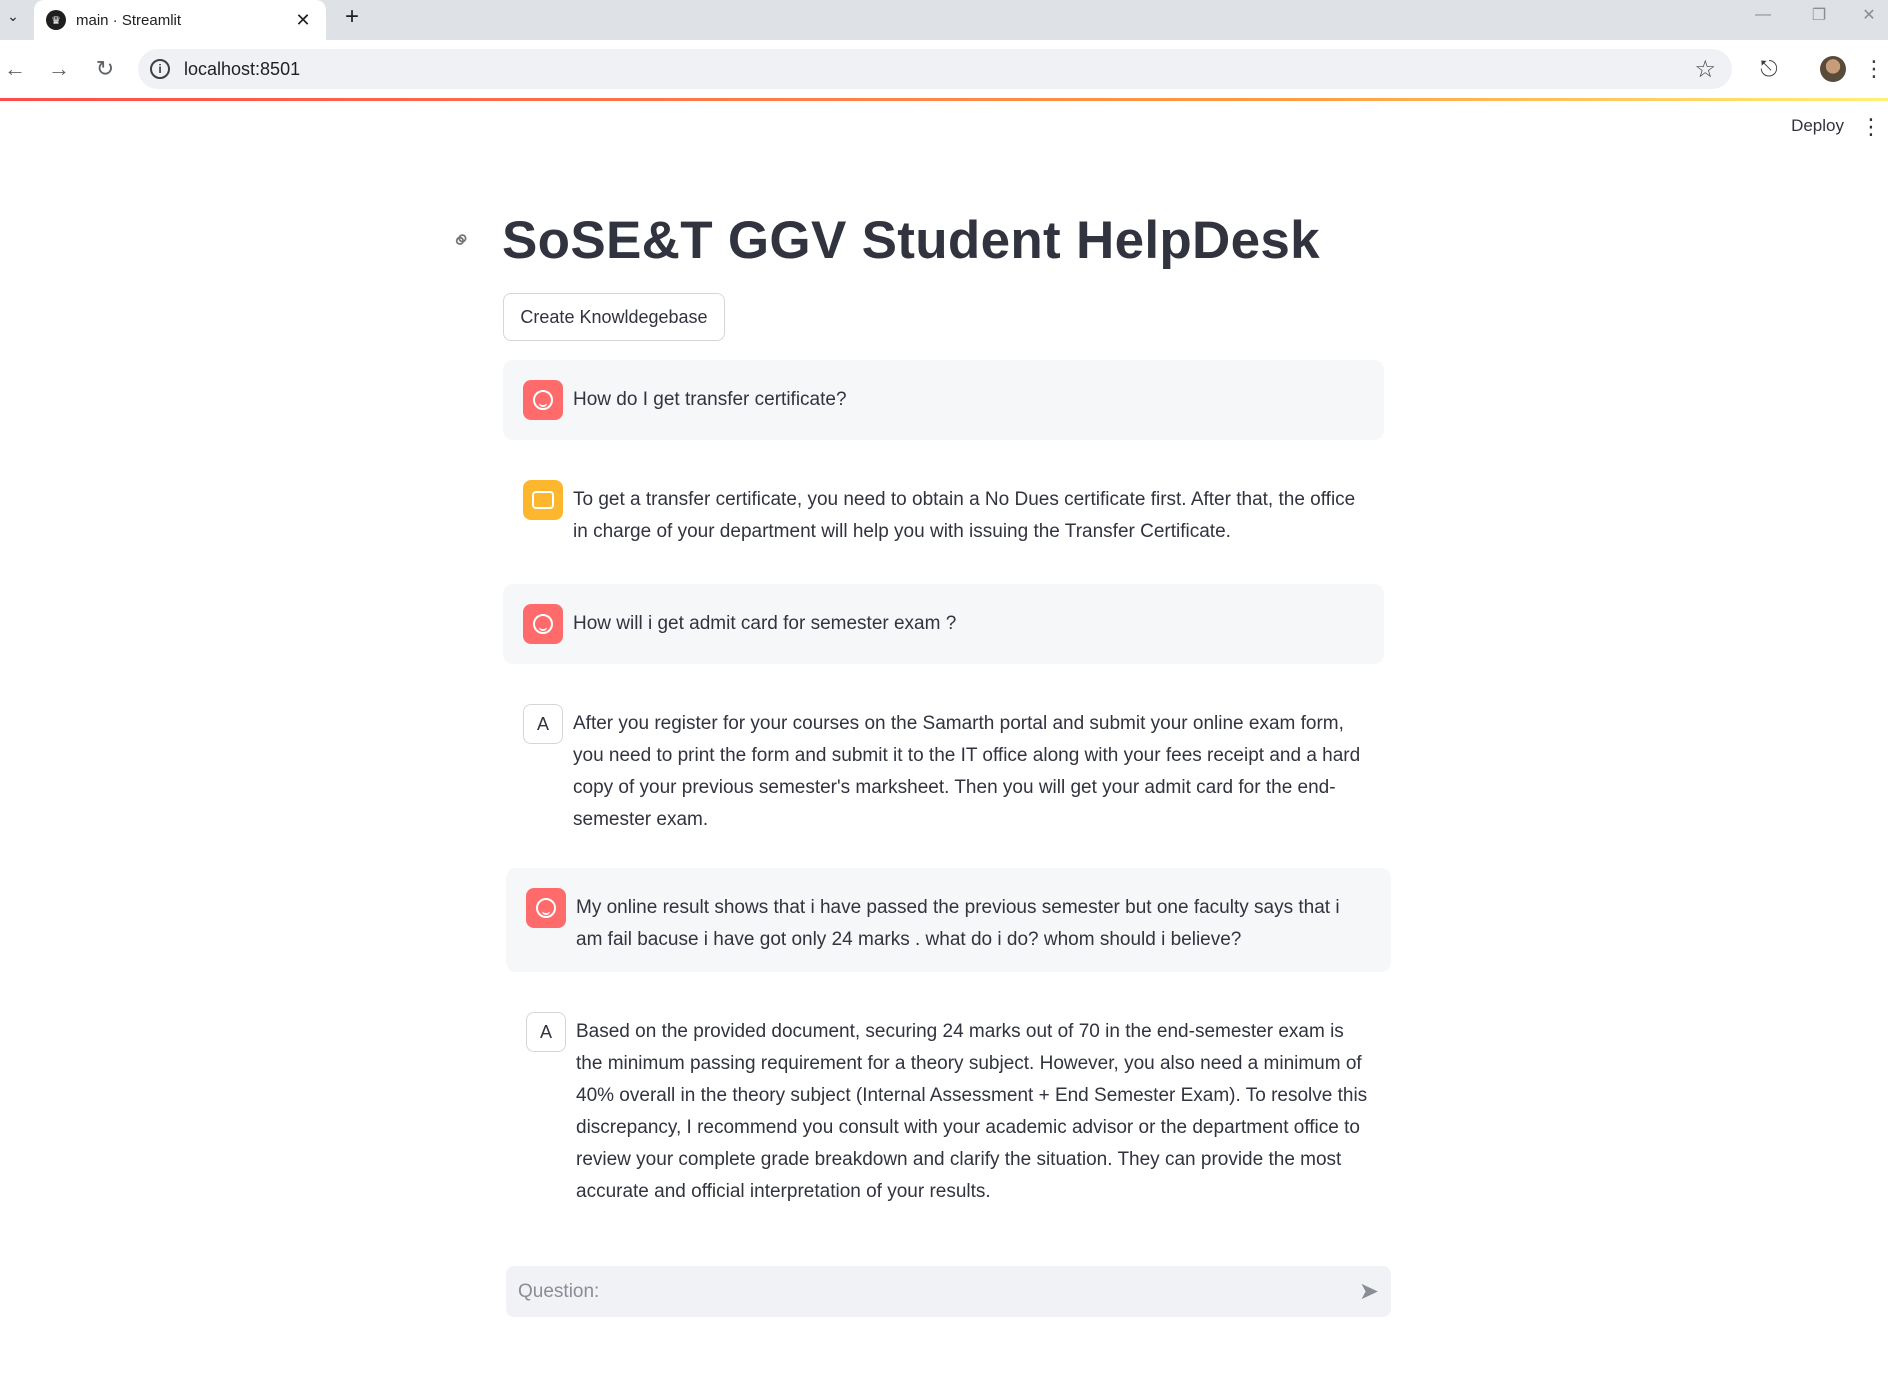 The image size is (1888, 1373). What do you see at coordinates (56, 20) in the screenshot?
I see `streamlit-favicon-icon: ♛` at bounding box center [56, 20].